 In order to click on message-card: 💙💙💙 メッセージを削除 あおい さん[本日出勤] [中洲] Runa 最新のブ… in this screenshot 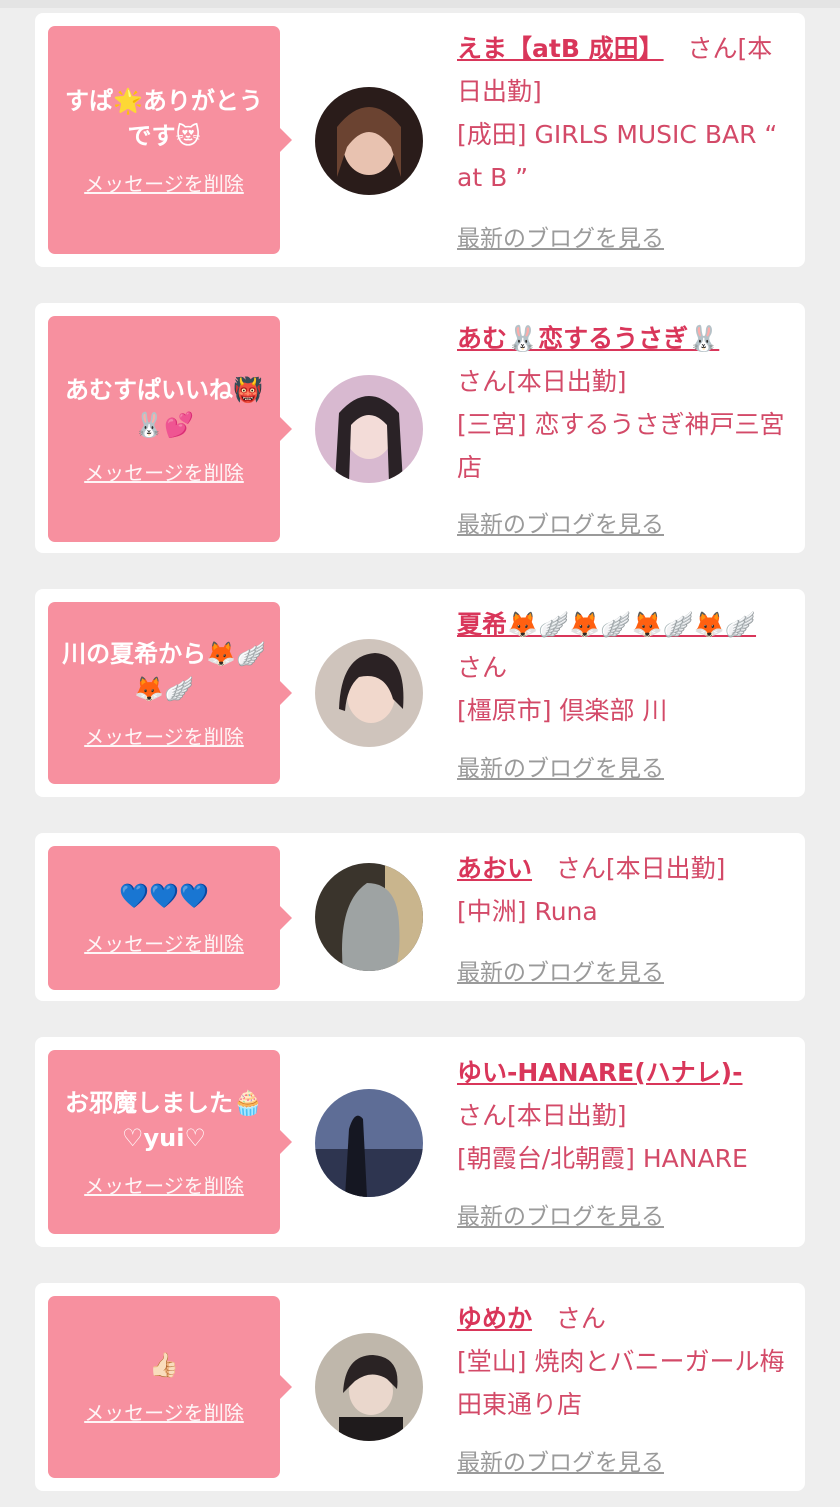, I will do `click(420, 917)`.